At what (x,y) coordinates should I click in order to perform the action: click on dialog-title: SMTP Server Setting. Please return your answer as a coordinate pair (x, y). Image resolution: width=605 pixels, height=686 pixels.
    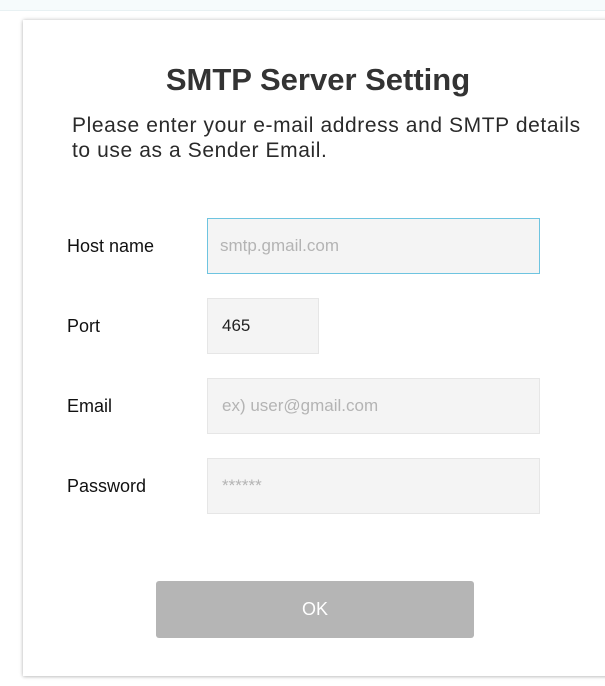
    Looking at the image, I should click on (318, 79).